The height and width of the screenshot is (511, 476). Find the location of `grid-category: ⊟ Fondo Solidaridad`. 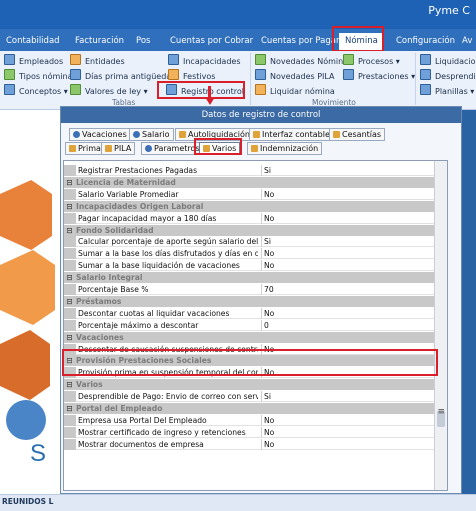

grid-category: ⊟ Fondo Solidaridad is located at coordinates (255, 230).